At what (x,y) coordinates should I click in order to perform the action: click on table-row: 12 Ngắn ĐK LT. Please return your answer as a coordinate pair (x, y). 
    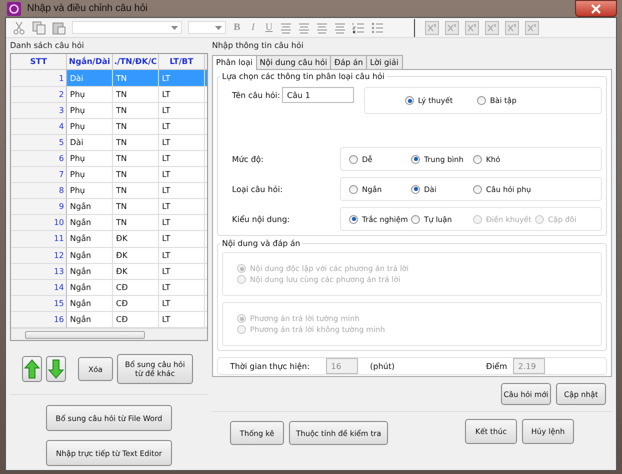
    Looking at the image, I should click on (109, 256).